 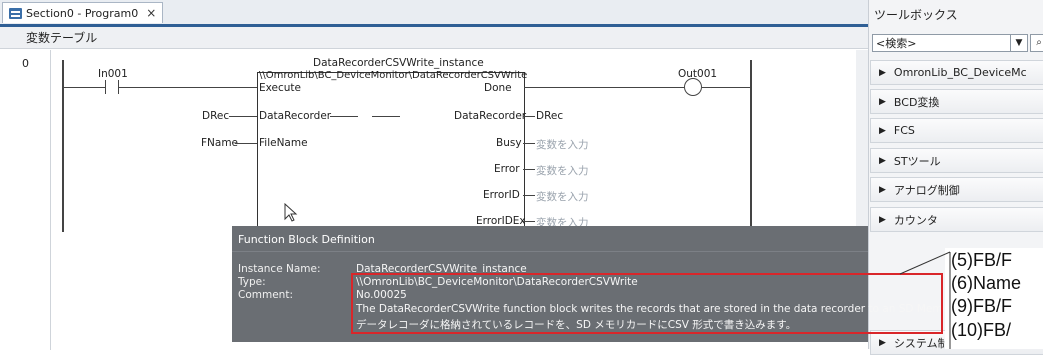 I want to click on toolbox-item-bcd: ▶ BCD変換, so click(x=956, y=101).